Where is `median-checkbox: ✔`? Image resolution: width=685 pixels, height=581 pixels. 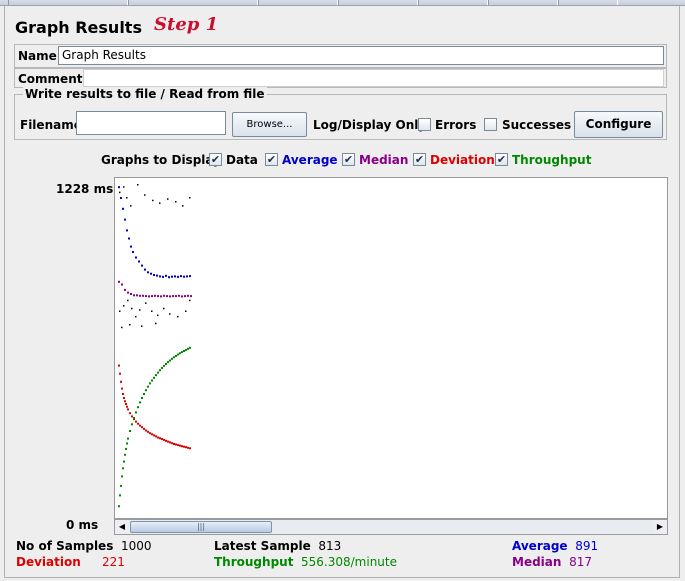 median-checkbox: ✔ is located at coordinates (348, 159).